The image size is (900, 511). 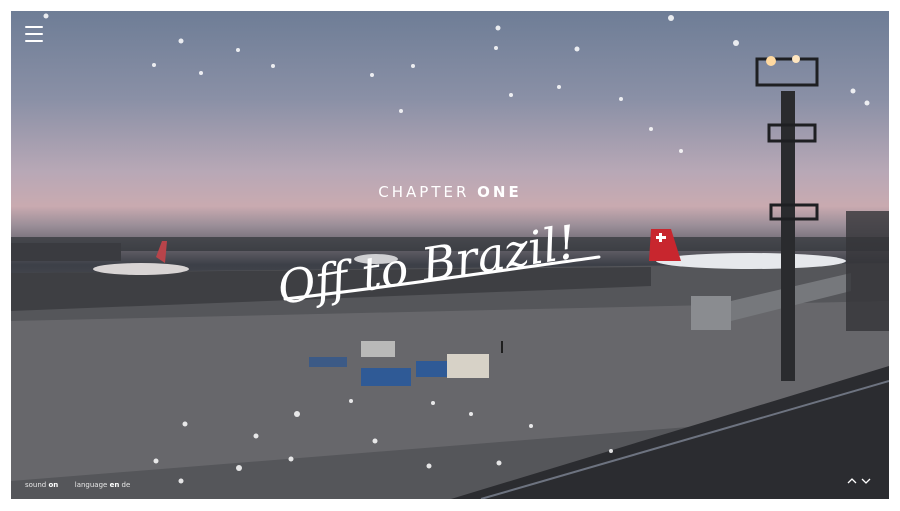 What do you see at coordinates (866, 481) in the screenshot?
I see `chevron-down-icon` at bounding box center [866, 481].